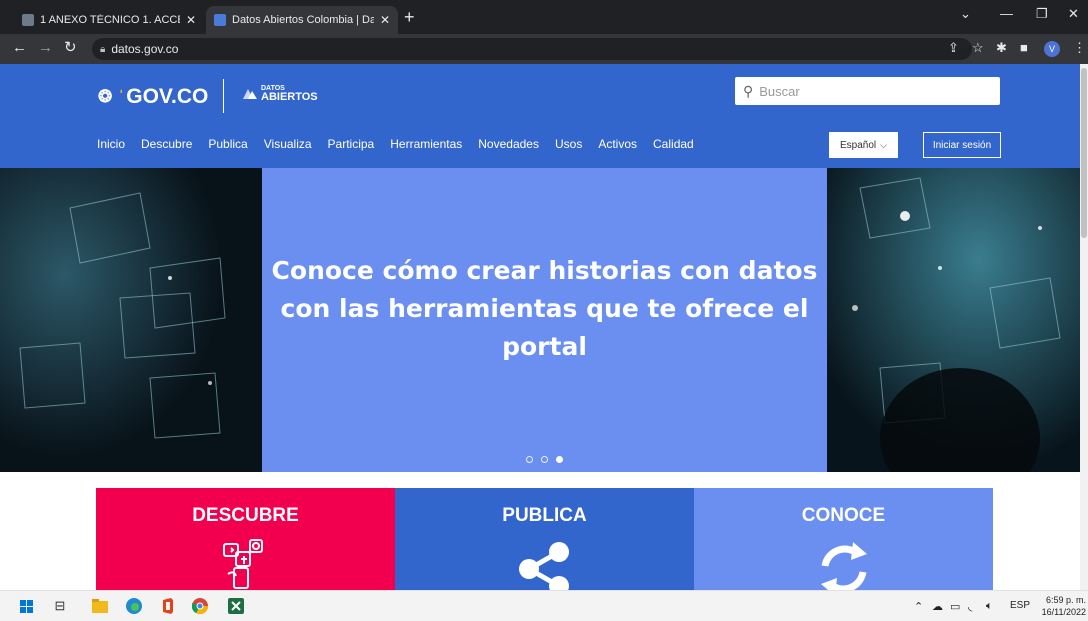 Image resolution: width=1088 pixels, height=621 pixels. What do you see at coordinates (544, 605) in the screenshot?
I see `windows-taskbar: ⊟ ⌃ ☁ ▭ ◟ 🔈︎ ESP 6:59 p. m. 16/11/2022` at bounding box center [544, 605].